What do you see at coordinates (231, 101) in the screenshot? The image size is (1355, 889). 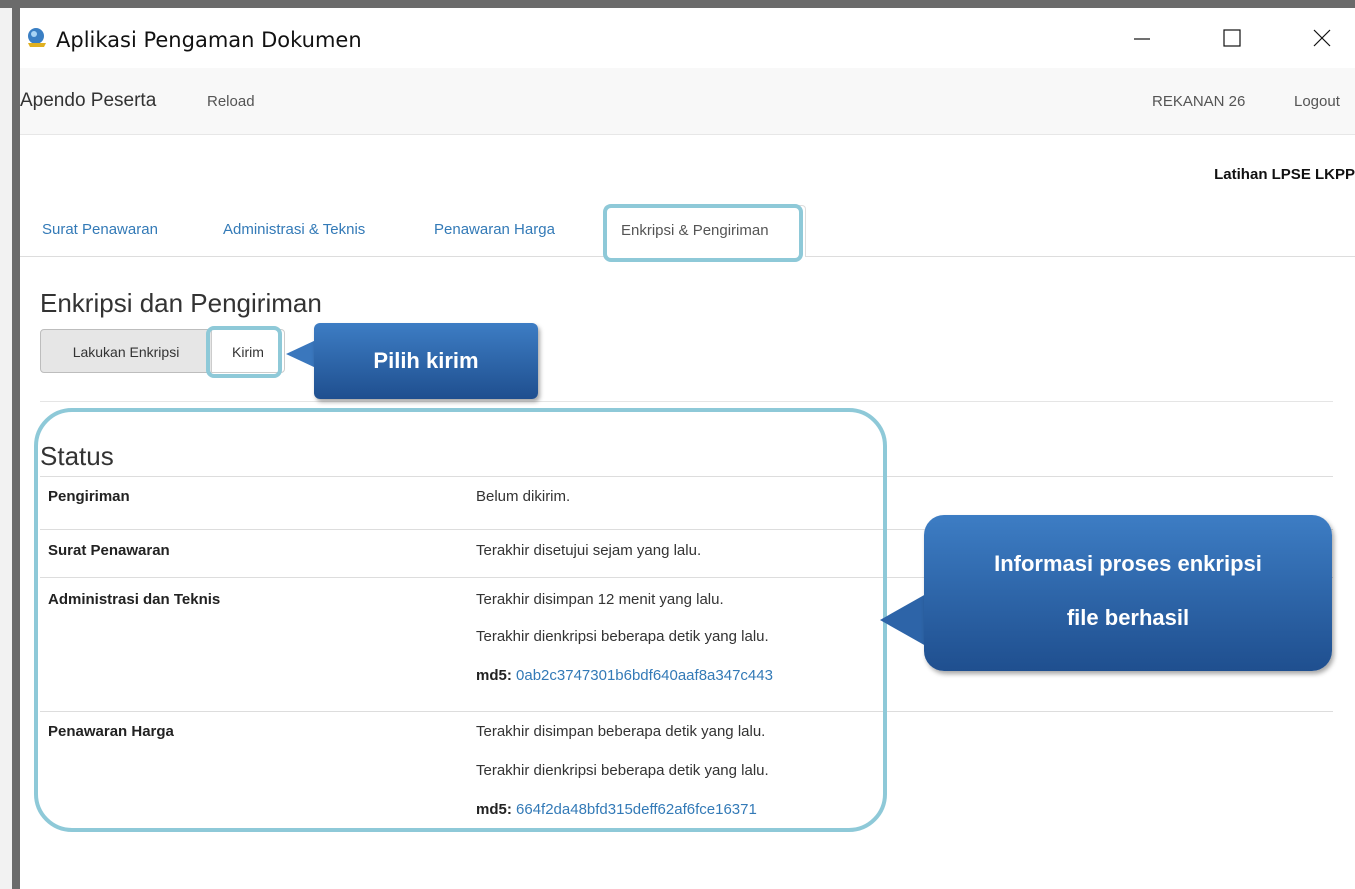 I see `reload-link: Reload` at bounding box center [231, 101].